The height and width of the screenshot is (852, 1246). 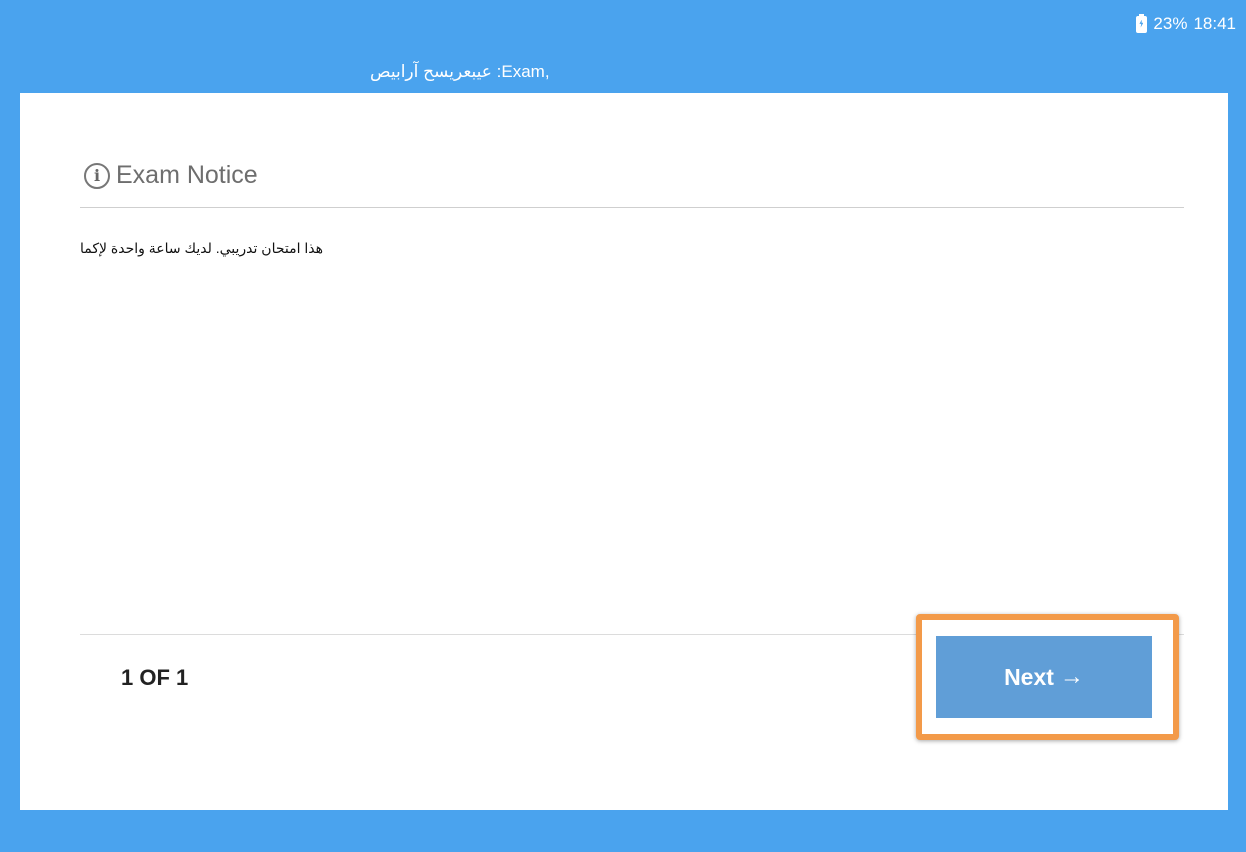 I want to click on exam-title: عيبعريسح آرابيص :Exam,, so click(x=460, y=71).